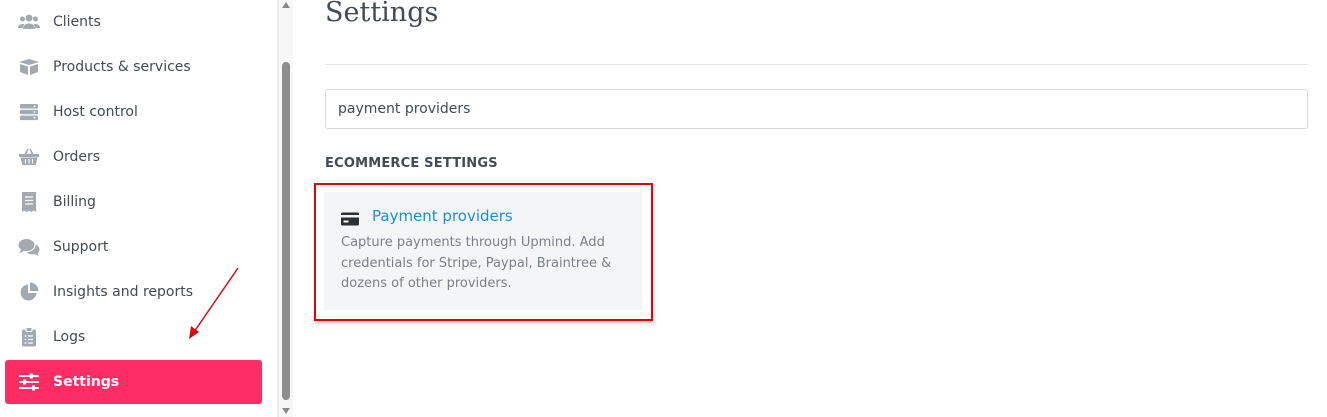 The width and height of the screenshot is (1327, 417). Describe the element at coordinates (133, 202) in the screenshot. I see `sidebar-item-billing: Billing` at that location.